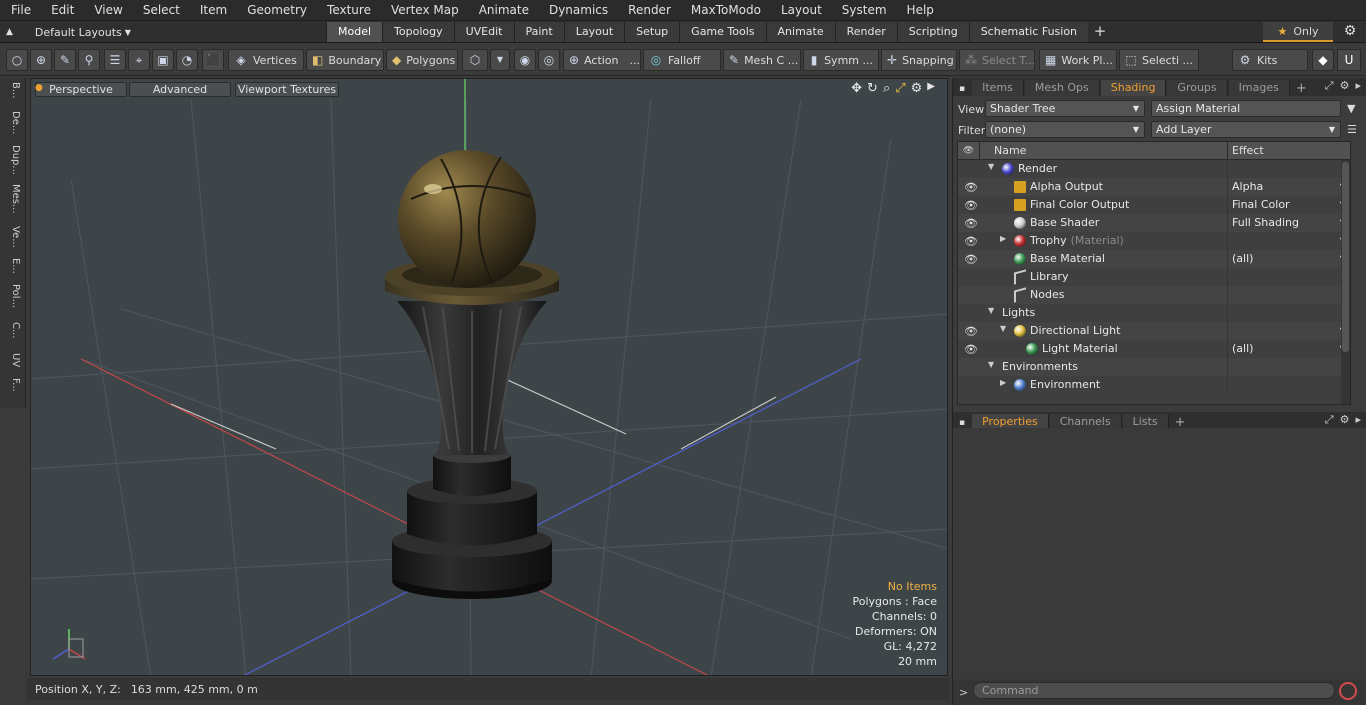  Describe the element at coordinates (418, 32) in the screenshot. I see `tab-topology: Topology` at that location.